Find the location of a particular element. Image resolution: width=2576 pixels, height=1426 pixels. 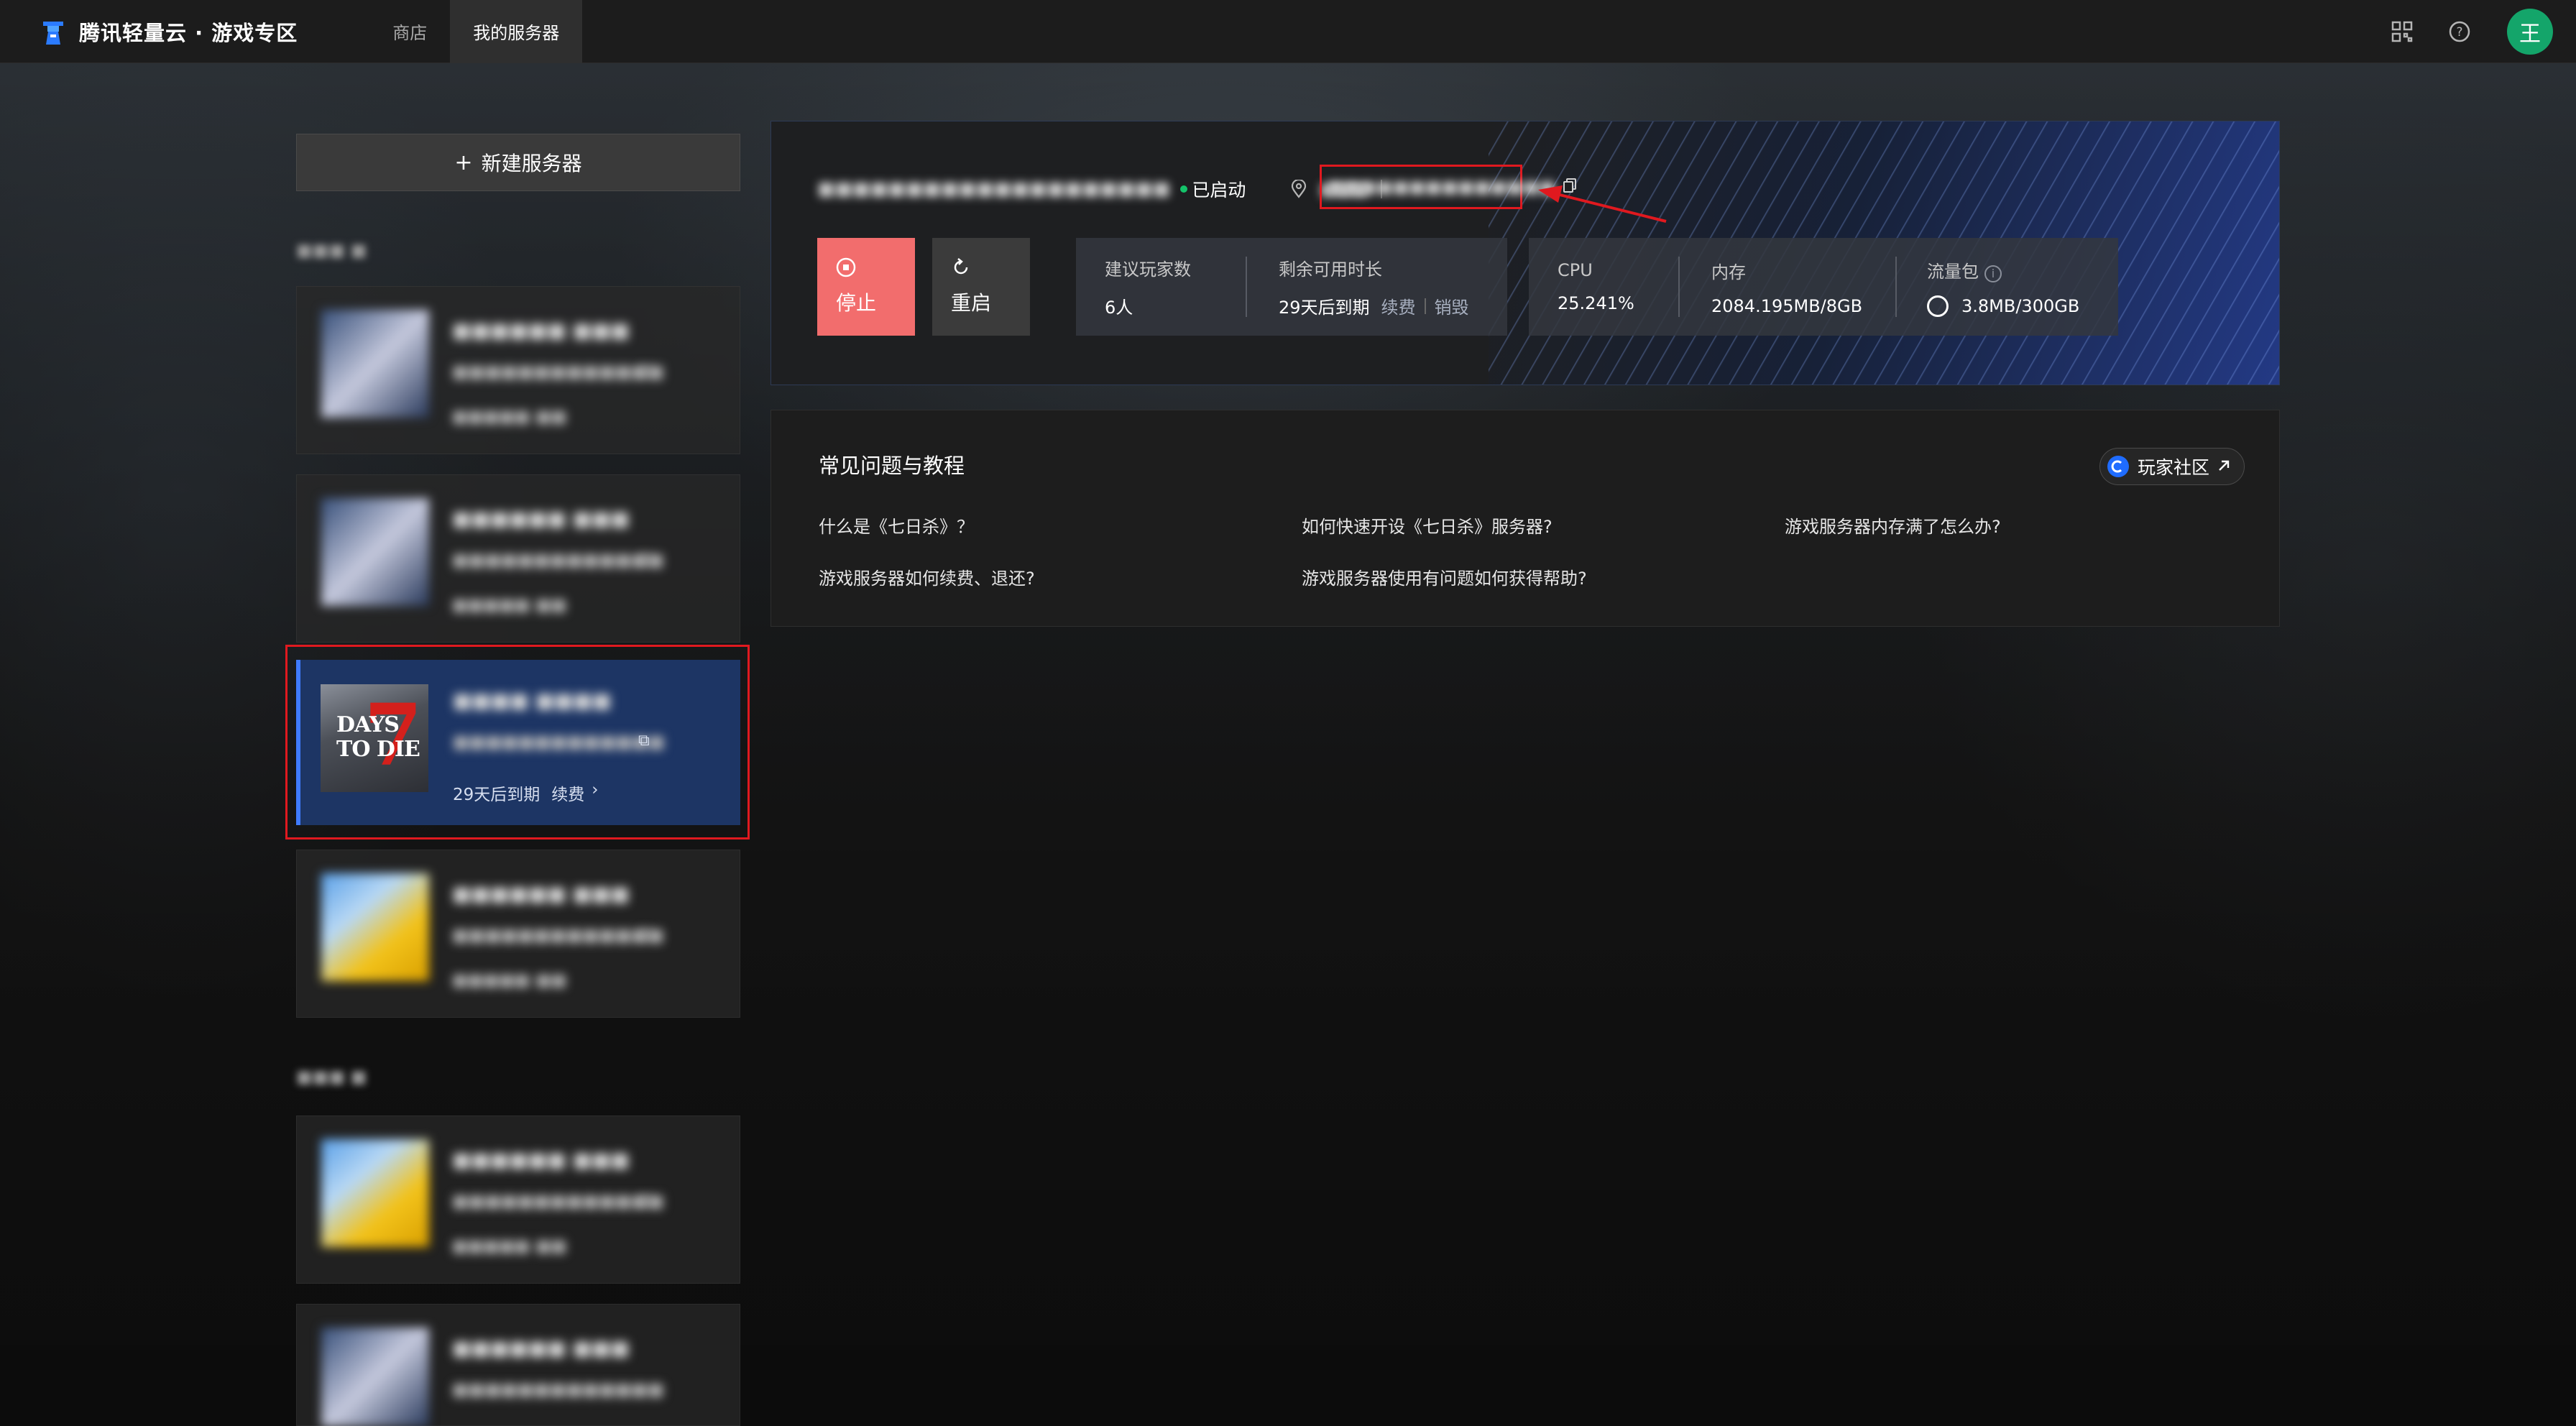

destroy-link: 销毁 is located at coordinates (1452, 305).